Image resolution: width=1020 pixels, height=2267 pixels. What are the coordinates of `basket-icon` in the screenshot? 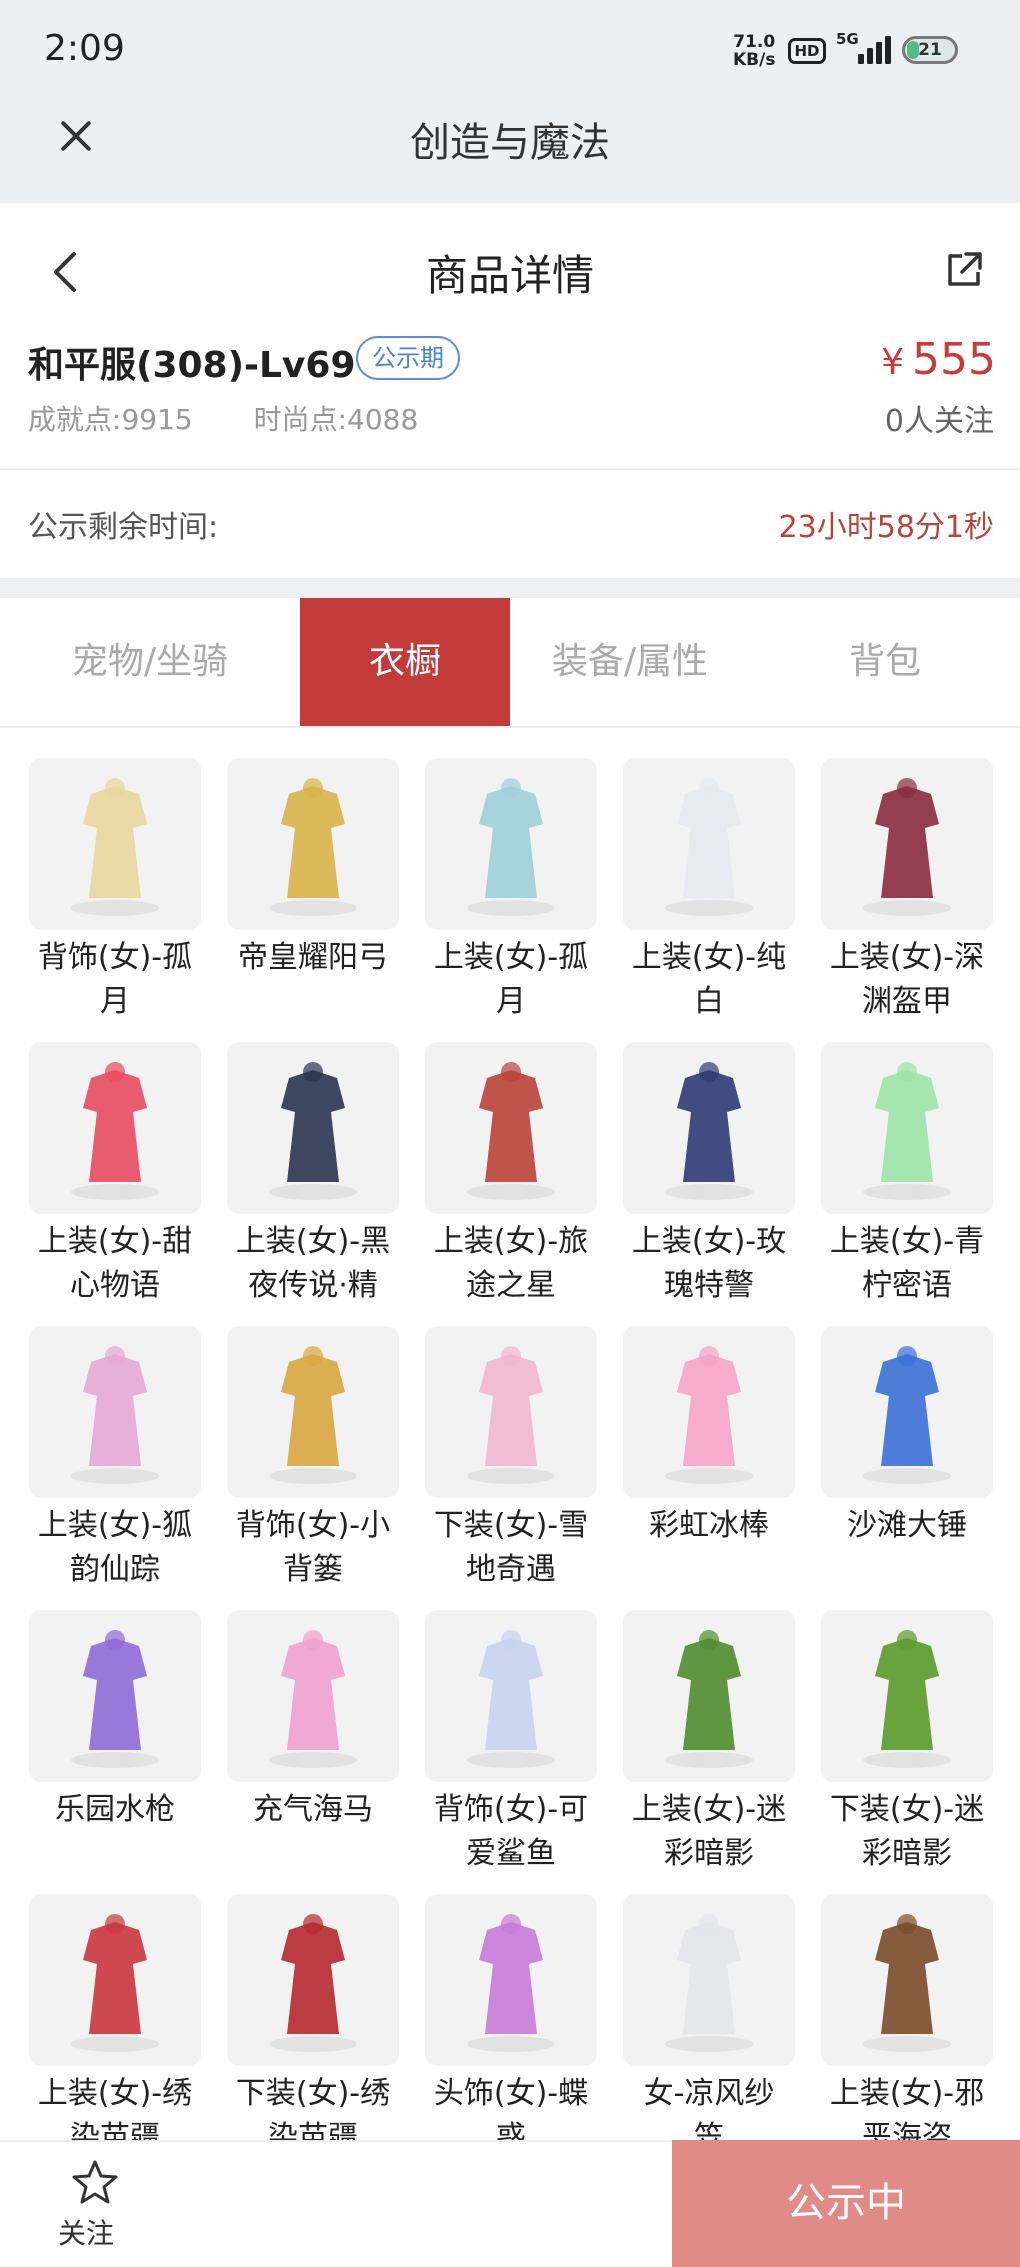 It's located at (313, 1412).